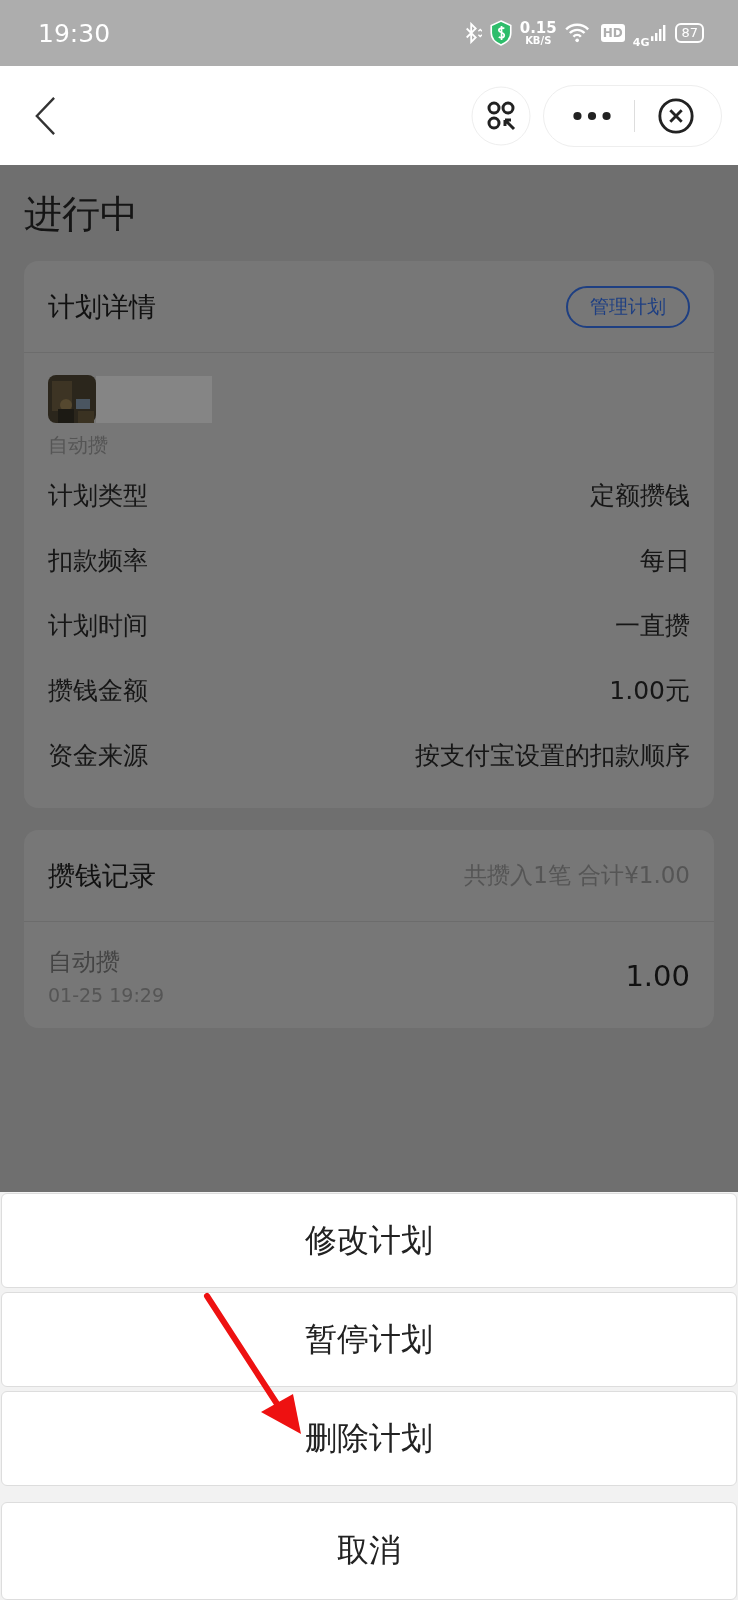 This screenshot has height=1600, width=738. I want to click on detail-value: 按支付宝设置的扣款顺序, so click(552, 756).